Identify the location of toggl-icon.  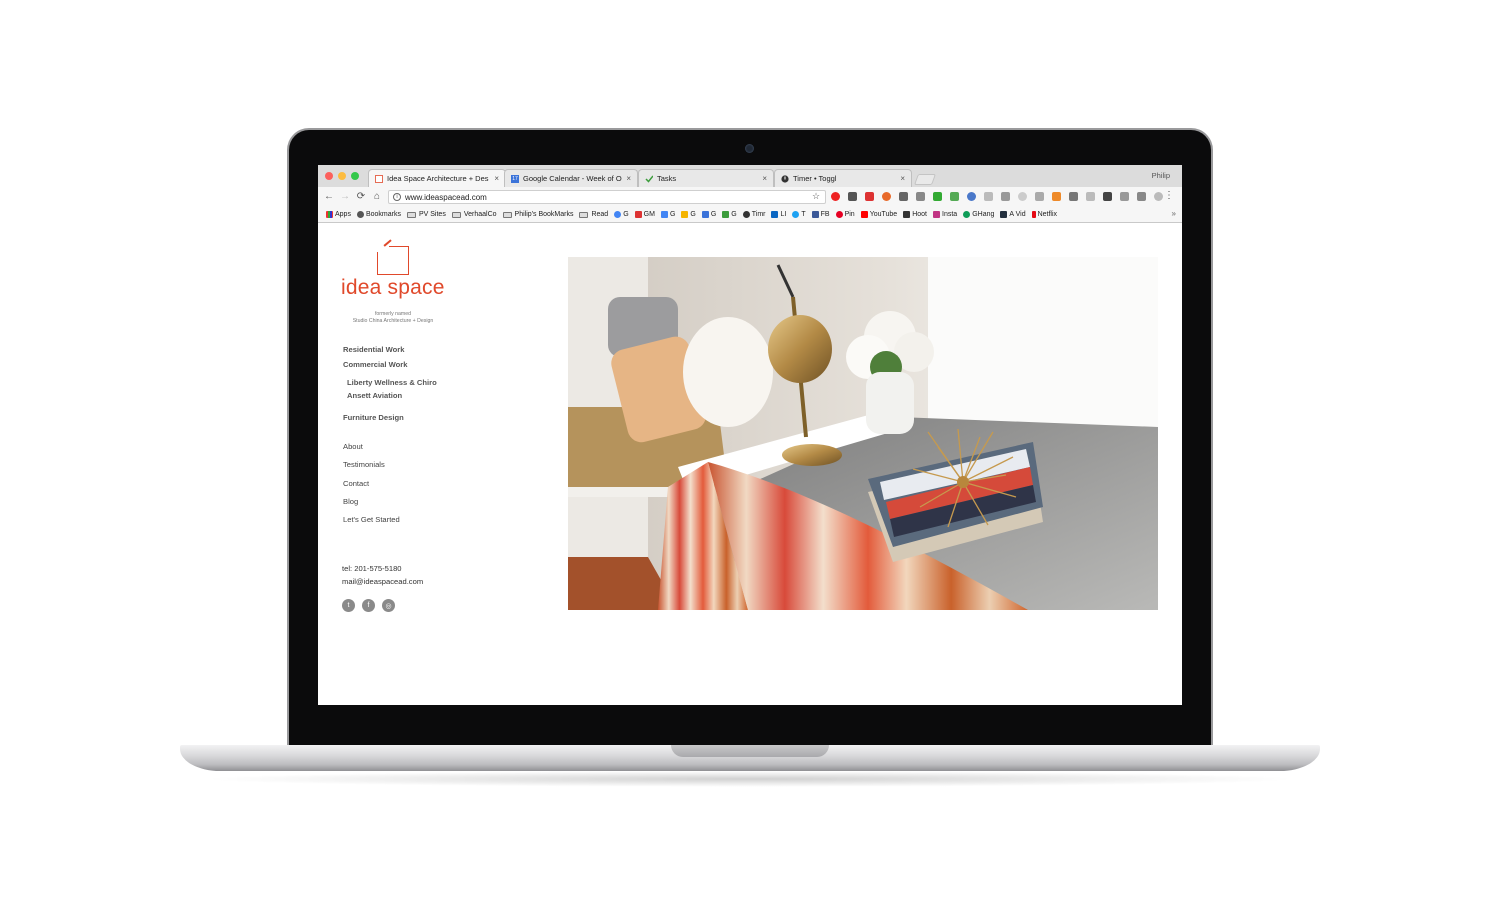
(785, 178).